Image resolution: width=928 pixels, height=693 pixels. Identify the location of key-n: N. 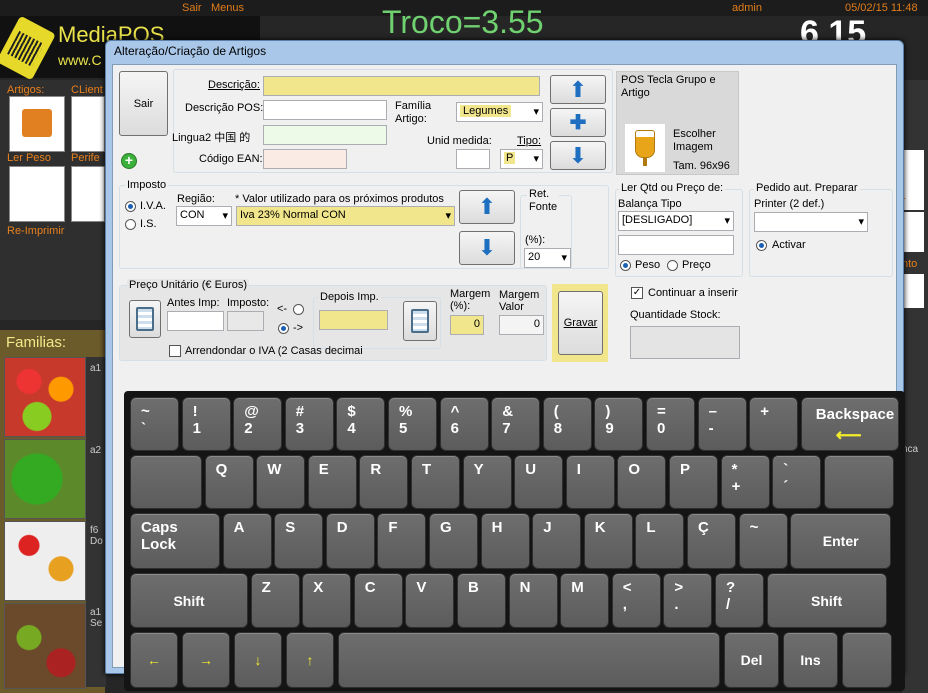
(533, 600).